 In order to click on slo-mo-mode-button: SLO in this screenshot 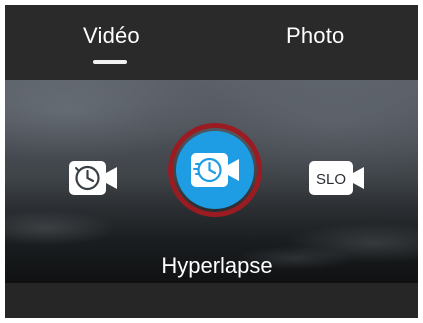, I will do `click(336, 178)`.